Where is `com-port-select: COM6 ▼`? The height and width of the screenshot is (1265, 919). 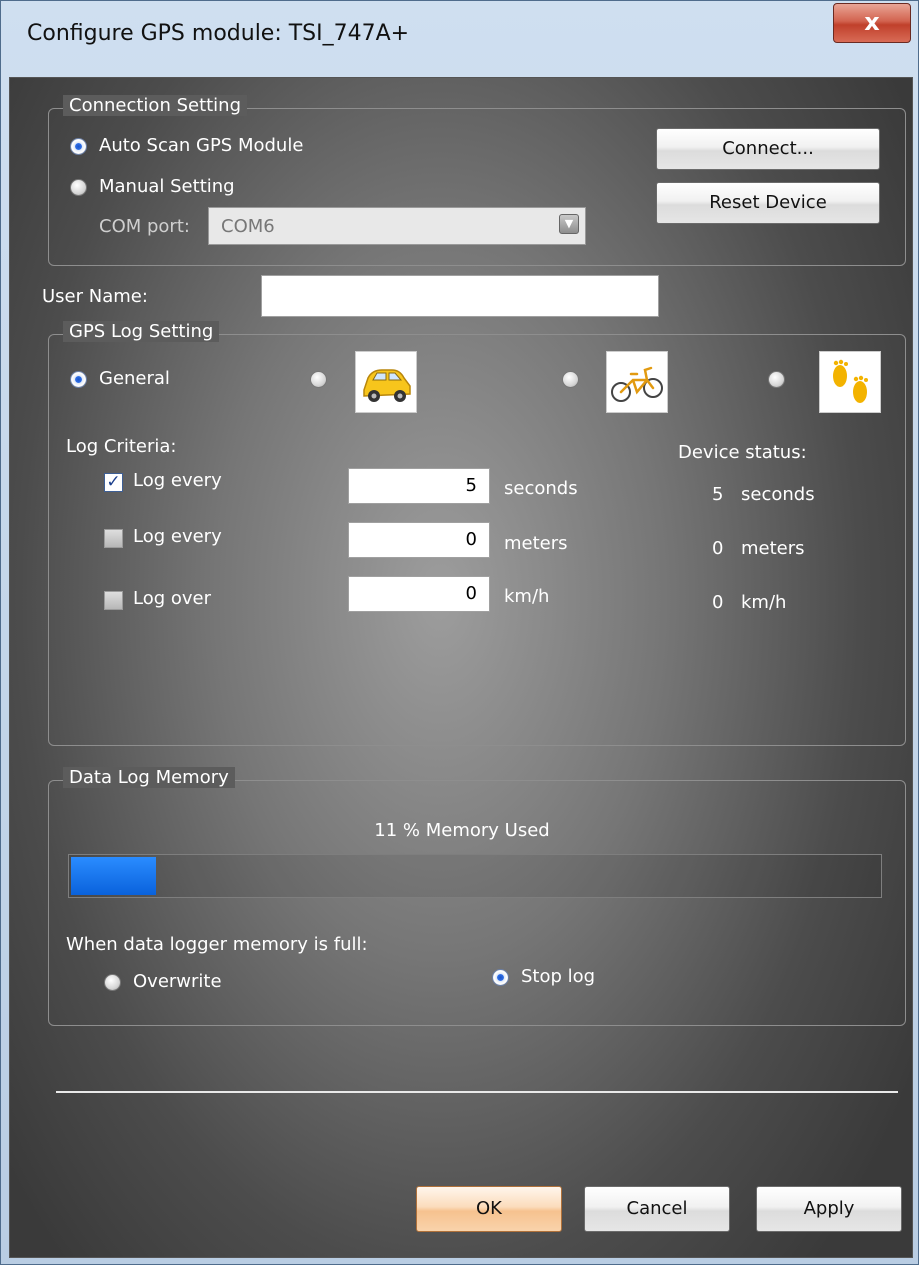 com-port-select: COM6 ▼ is located at coordinates (397, 226).